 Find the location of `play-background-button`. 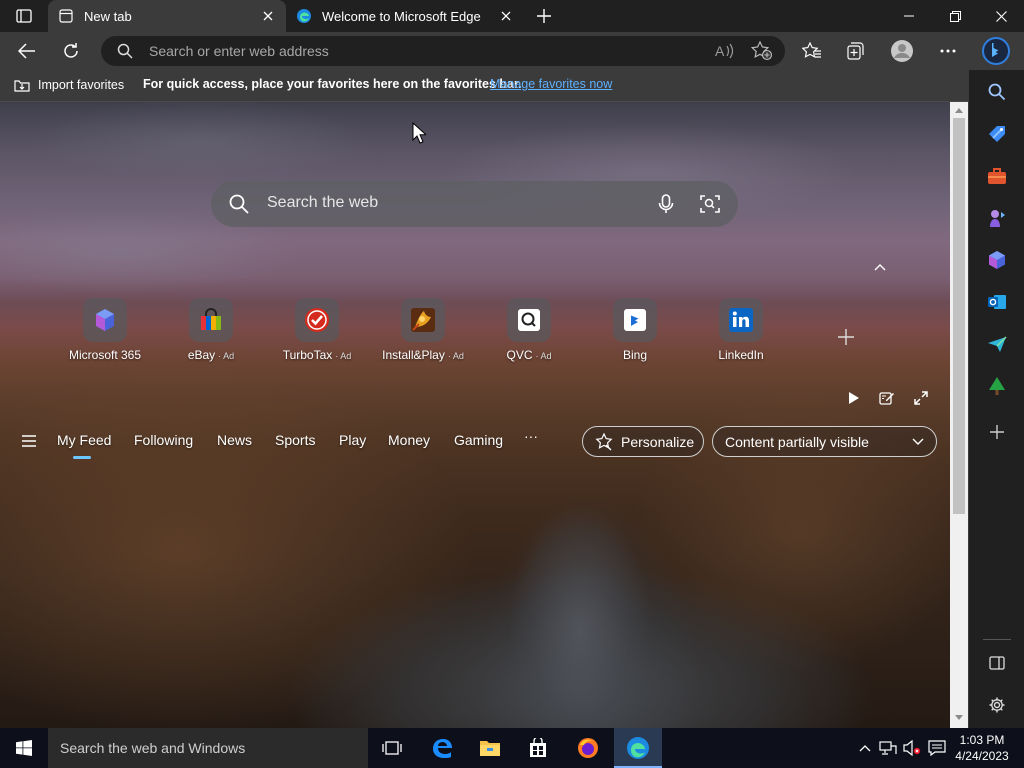

play-background-button is located at coordinates (854, 398).